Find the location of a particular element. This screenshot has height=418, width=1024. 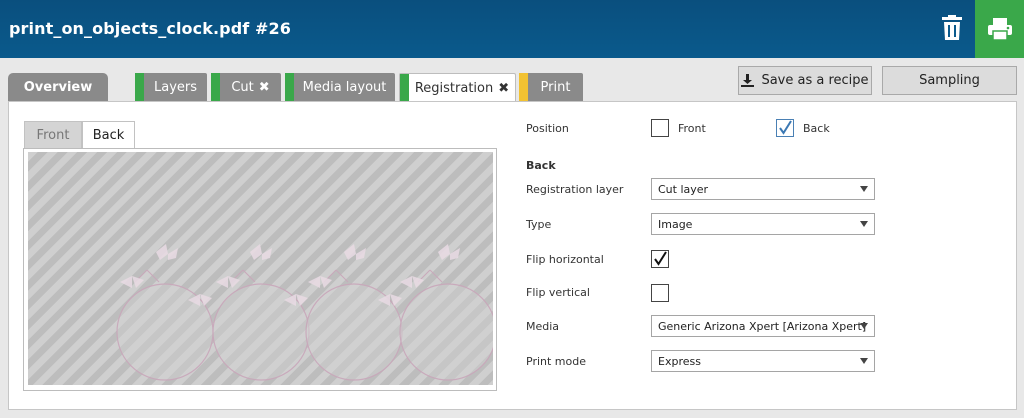

sampling-button: Sampling is located at coordinates (949, 80).